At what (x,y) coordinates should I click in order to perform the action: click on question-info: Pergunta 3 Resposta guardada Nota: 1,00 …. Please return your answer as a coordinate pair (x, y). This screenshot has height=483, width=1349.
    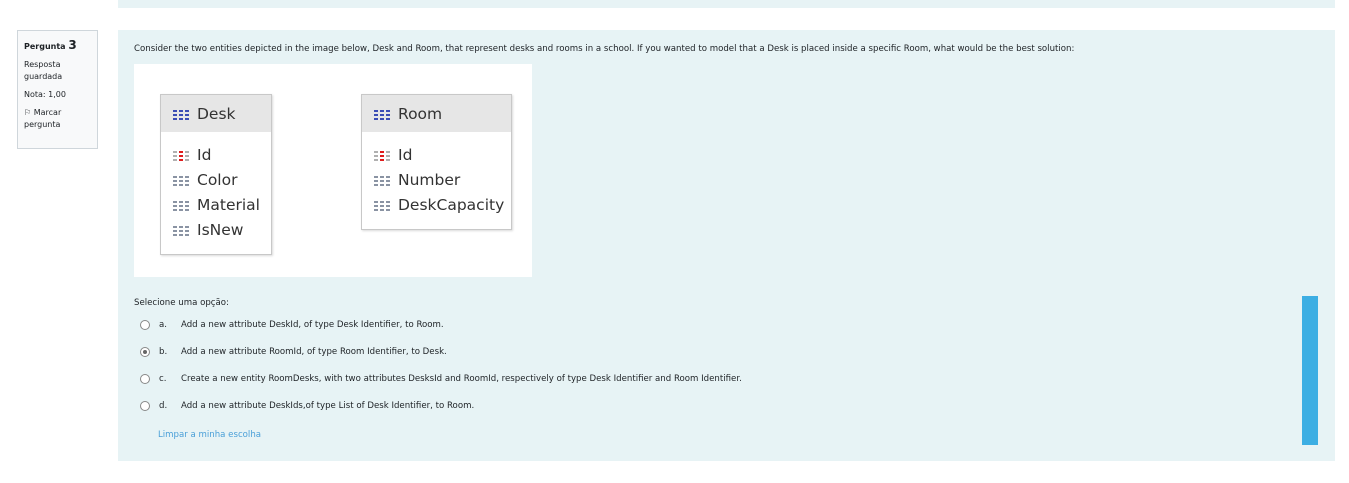
    Looking at the image, I should click on (57, 89).